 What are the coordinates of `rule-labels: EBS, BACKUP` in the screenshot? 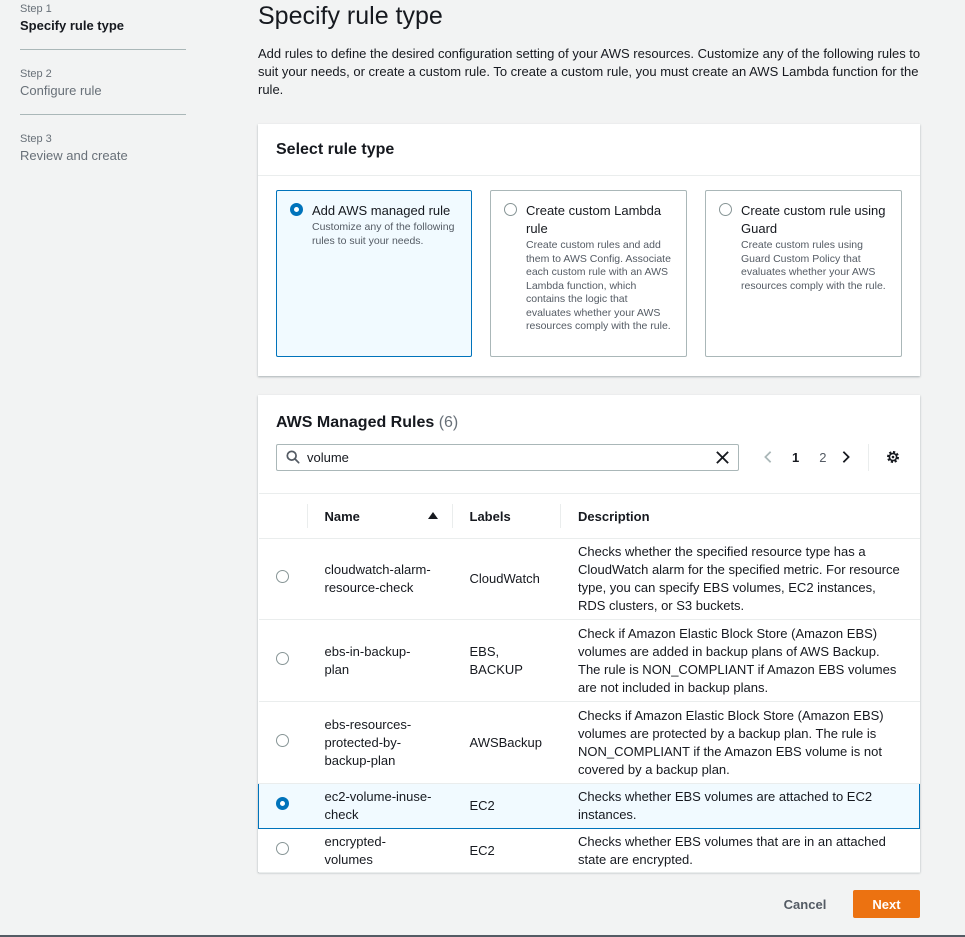 It's located at (505, 660).